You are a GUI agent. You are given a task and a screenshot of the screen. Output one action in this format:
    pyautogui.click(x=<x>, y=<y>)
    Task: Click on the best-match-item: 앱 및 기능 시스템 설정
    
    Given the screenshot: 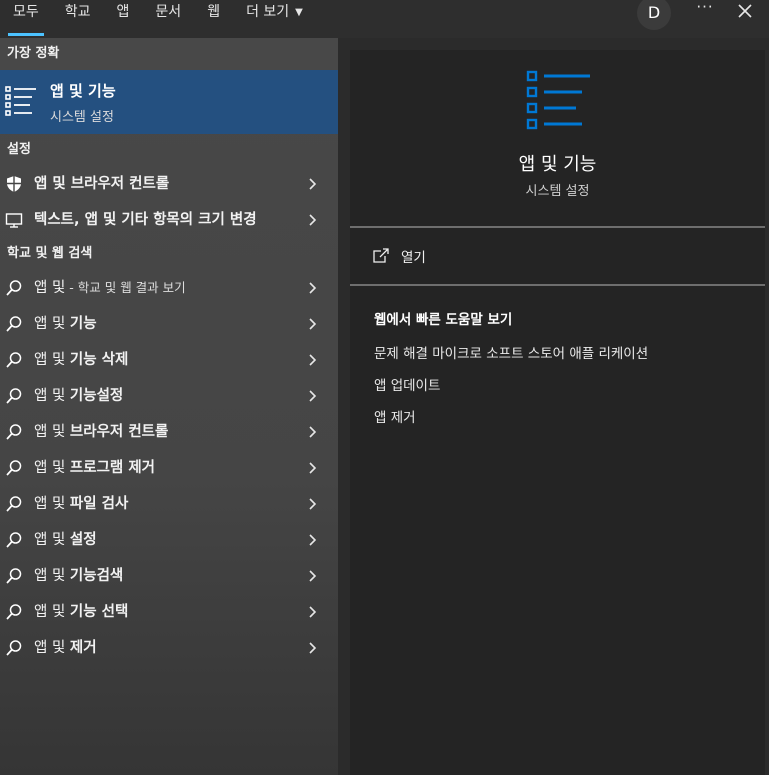 What is the action you would take?
    pyautogui.click(x=169, y=102)
    